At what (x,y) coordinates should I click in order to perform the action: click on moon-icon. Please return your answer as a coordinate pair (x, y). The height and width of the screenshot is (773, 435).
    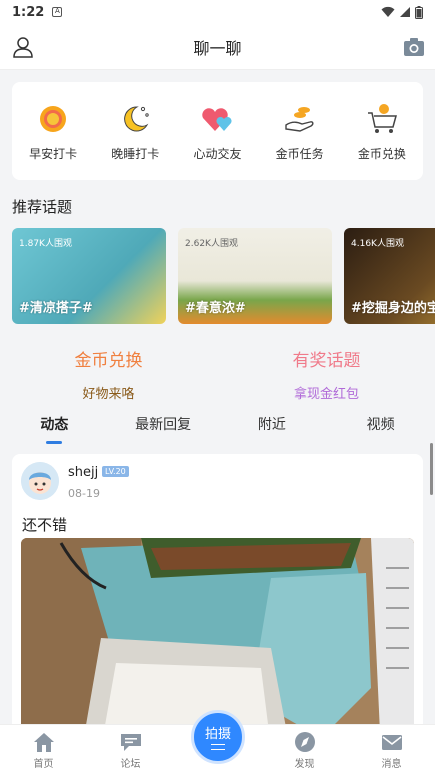
    Looking at the image, I should click on (136, 118).